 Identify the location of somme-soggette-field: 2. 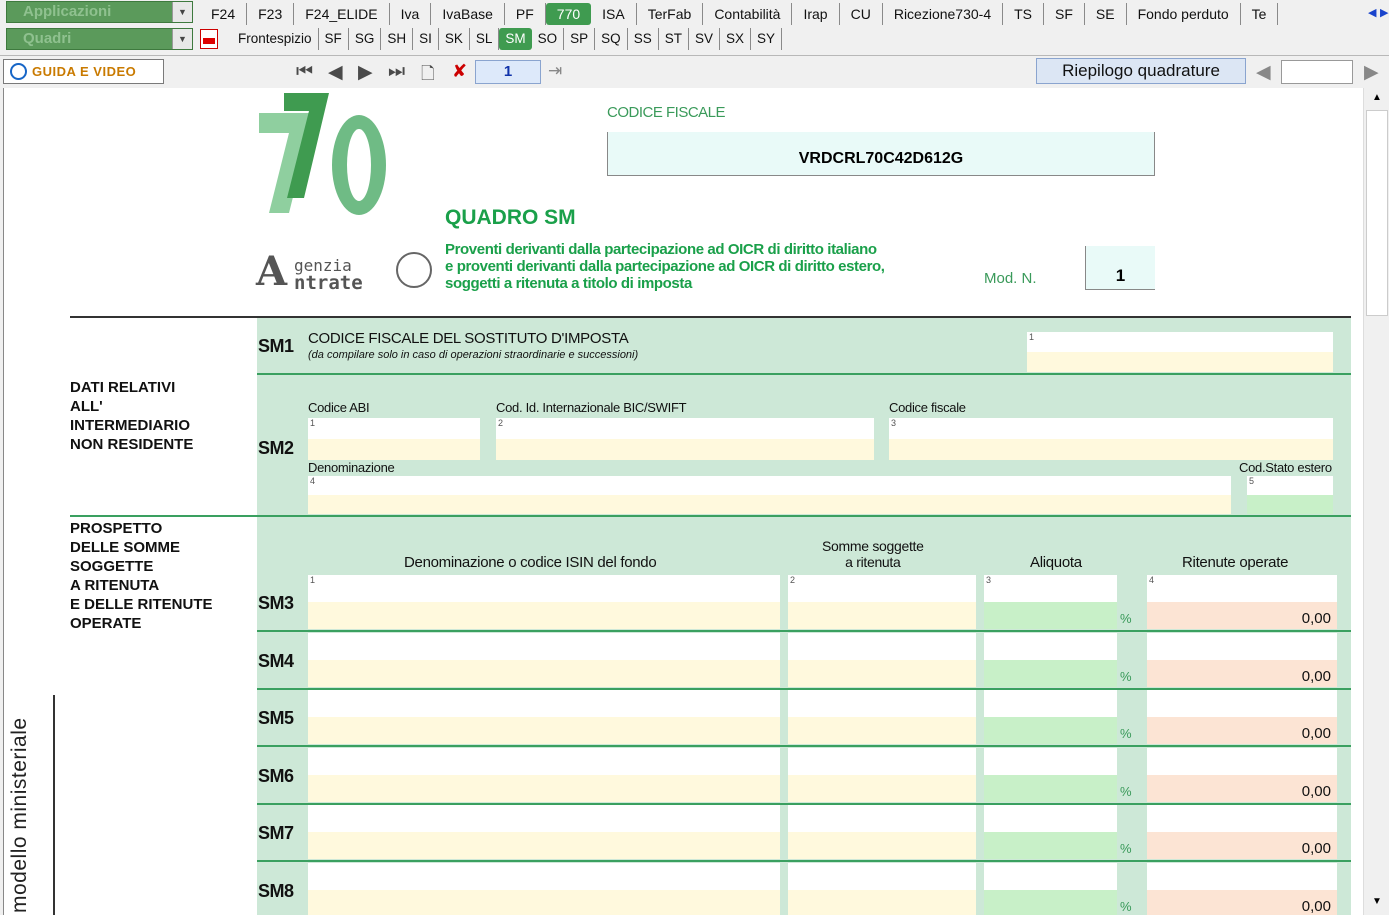
(882, 602).